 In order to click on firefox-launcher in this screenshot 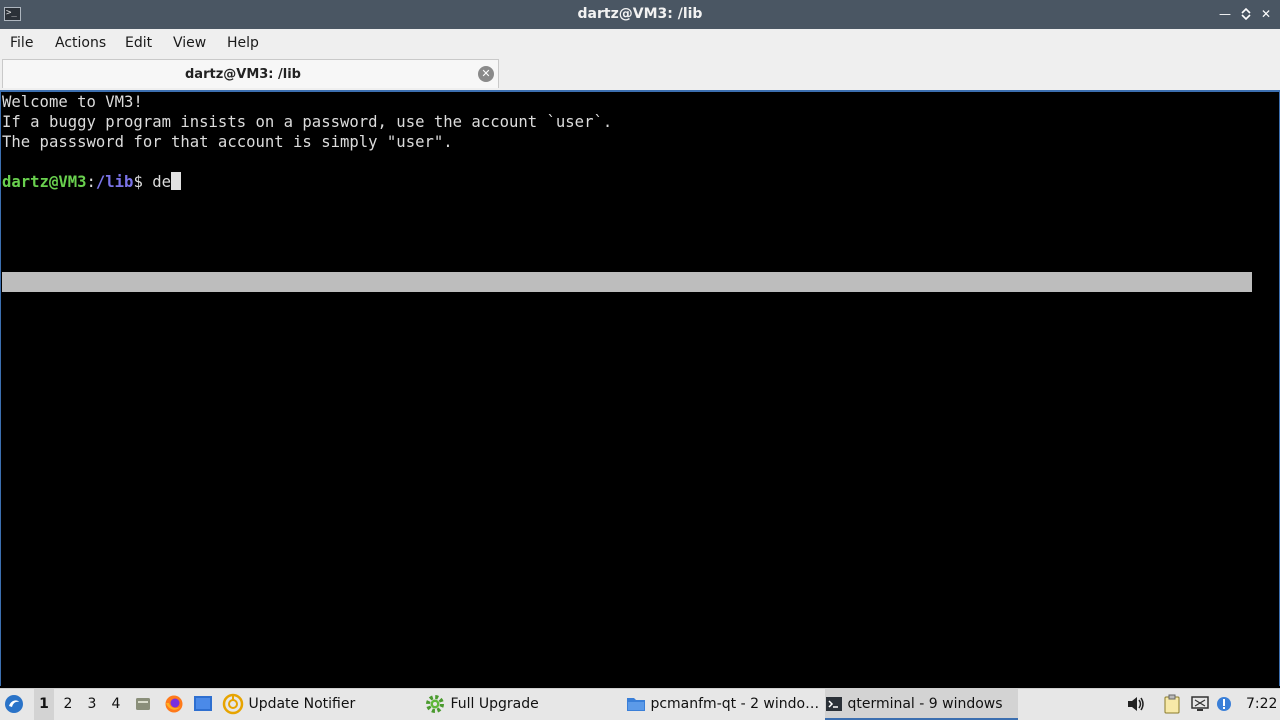, I will do `click(174, 704)`.